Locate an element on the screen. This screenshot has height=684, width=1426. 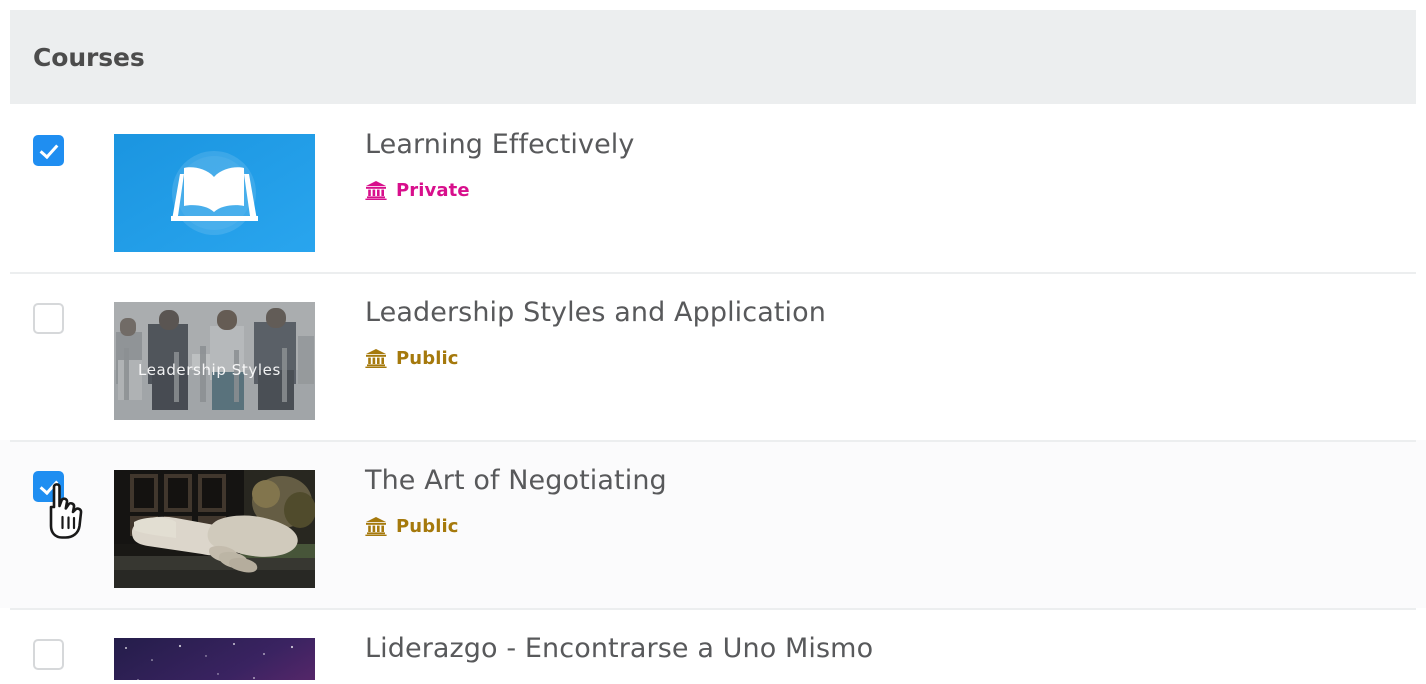
course-info-cell: Learning Effectively Private is located at coordinates (895, 152).